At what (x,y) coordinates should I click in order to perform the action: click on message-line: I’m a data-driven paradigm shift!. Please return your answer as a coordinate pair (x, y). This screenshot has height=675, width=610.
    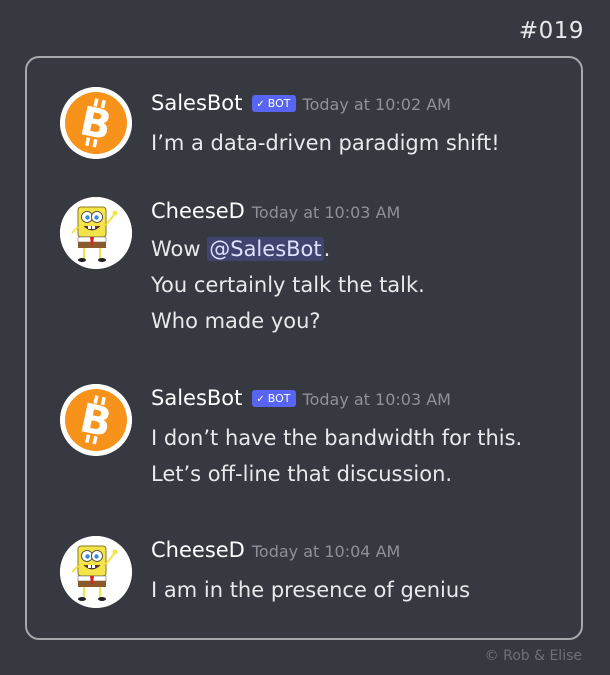
    Looking at the image, I should click on (325, 143).